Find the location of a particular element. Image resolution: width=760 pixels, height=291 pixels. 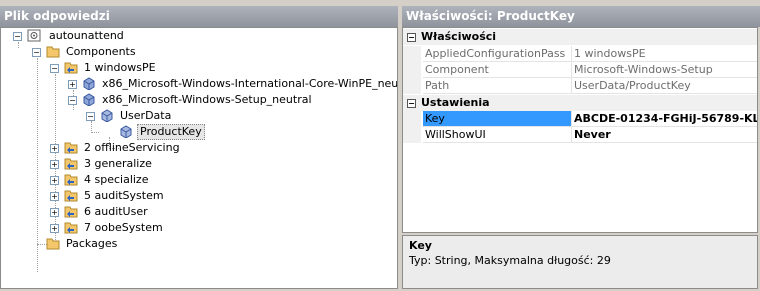

tree-node-label: UserData is located at coordinates (146, 115).